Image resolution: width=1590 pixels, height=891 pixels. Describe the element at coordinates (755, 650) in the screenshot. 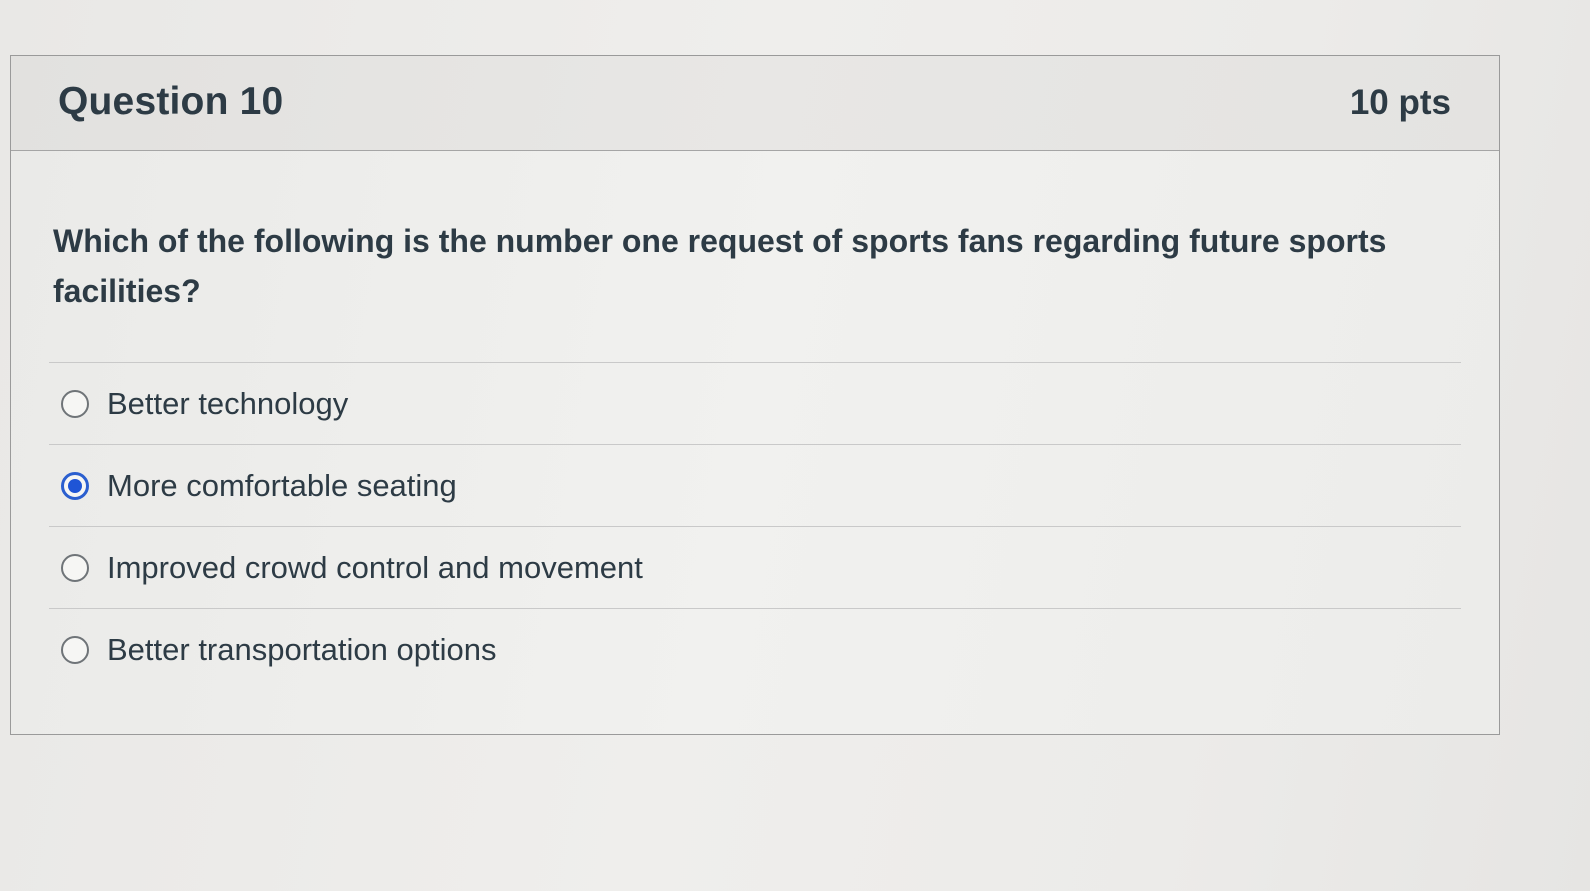

I see `answer-option-better-transportation: Better transportation options` at that location.